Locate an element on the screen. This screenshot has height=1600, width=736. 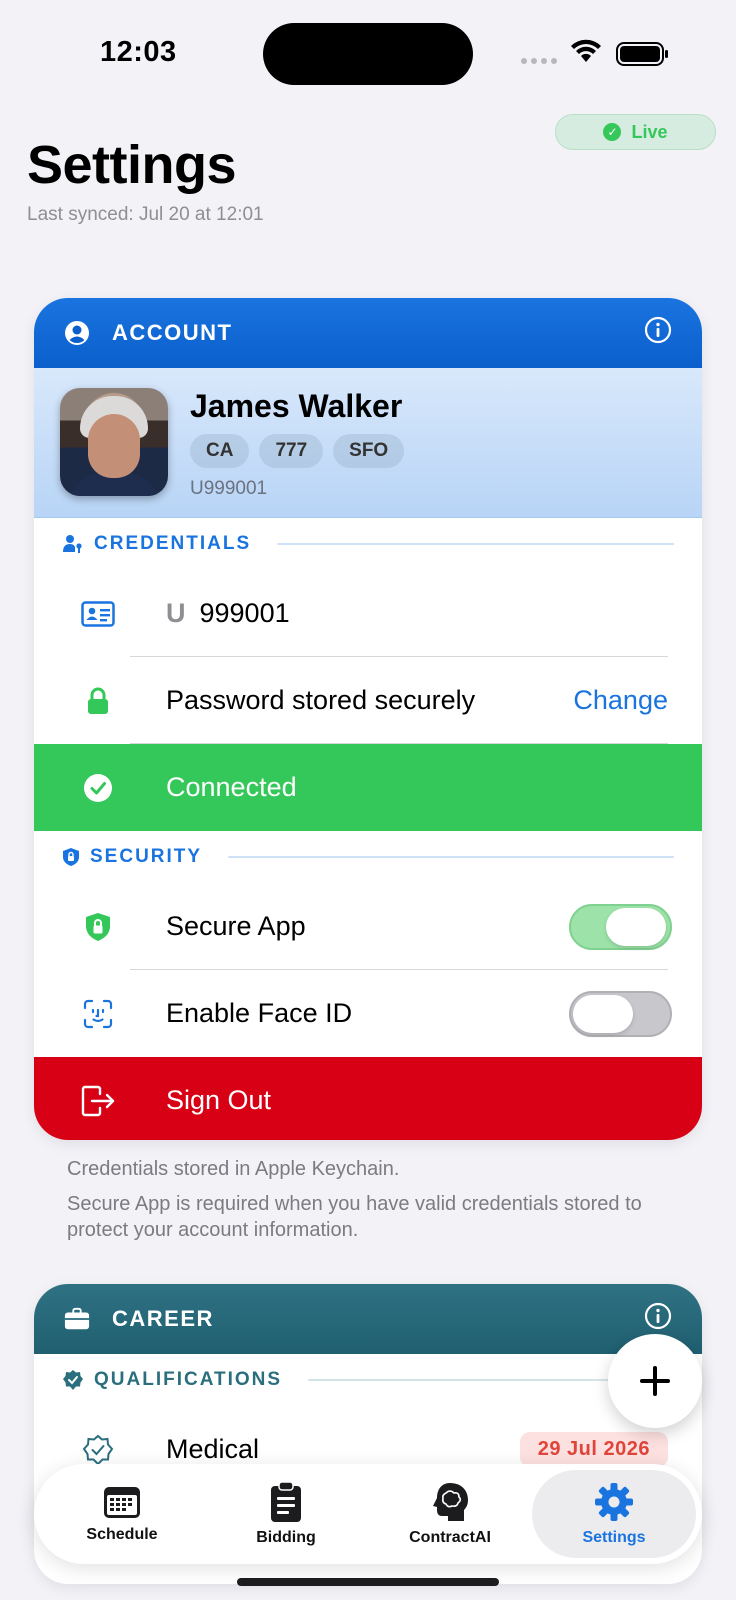
tab-bidding-label: Bidding is located at coordinates (286, 1537).